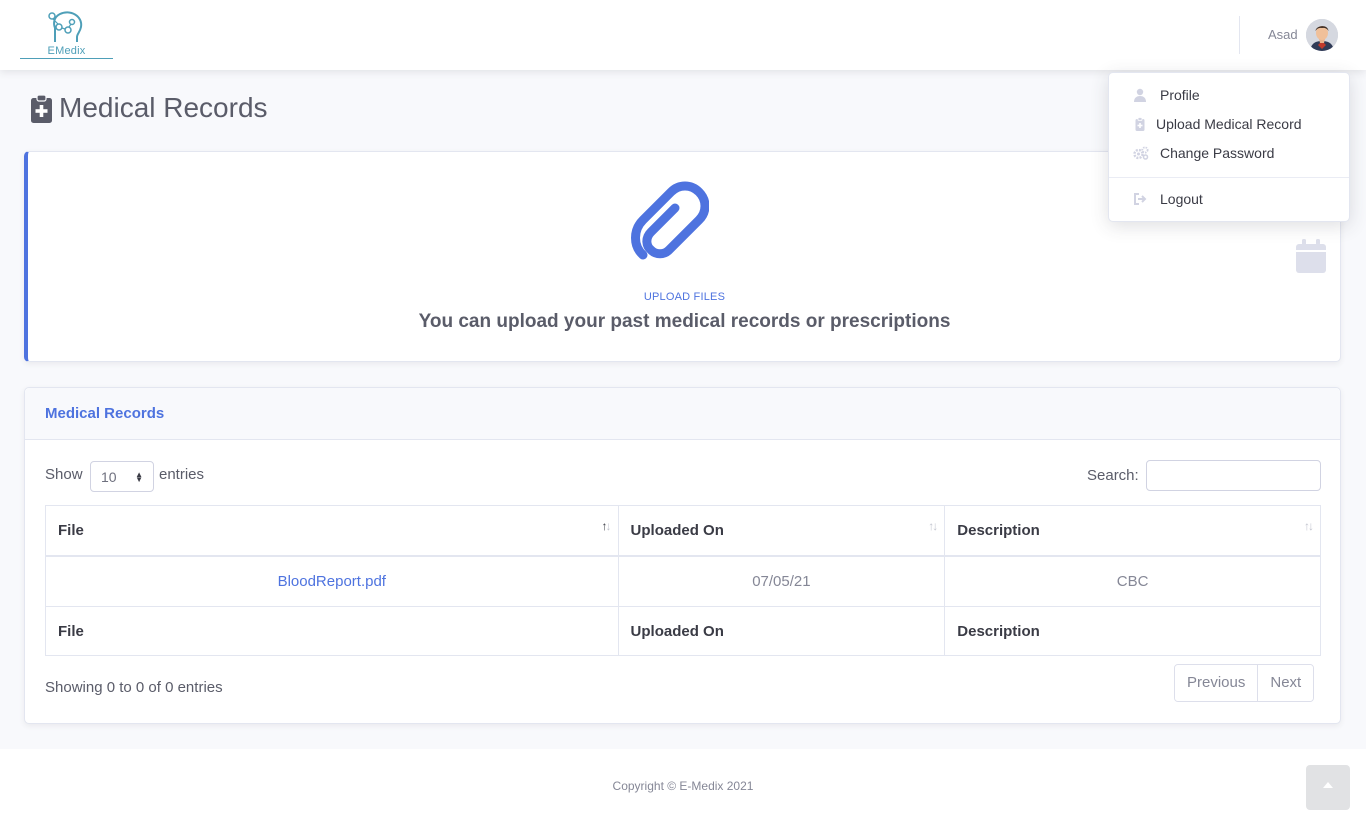 The image size is (1366, 825). I want to click on topbar-divider, so click(1239, 35).